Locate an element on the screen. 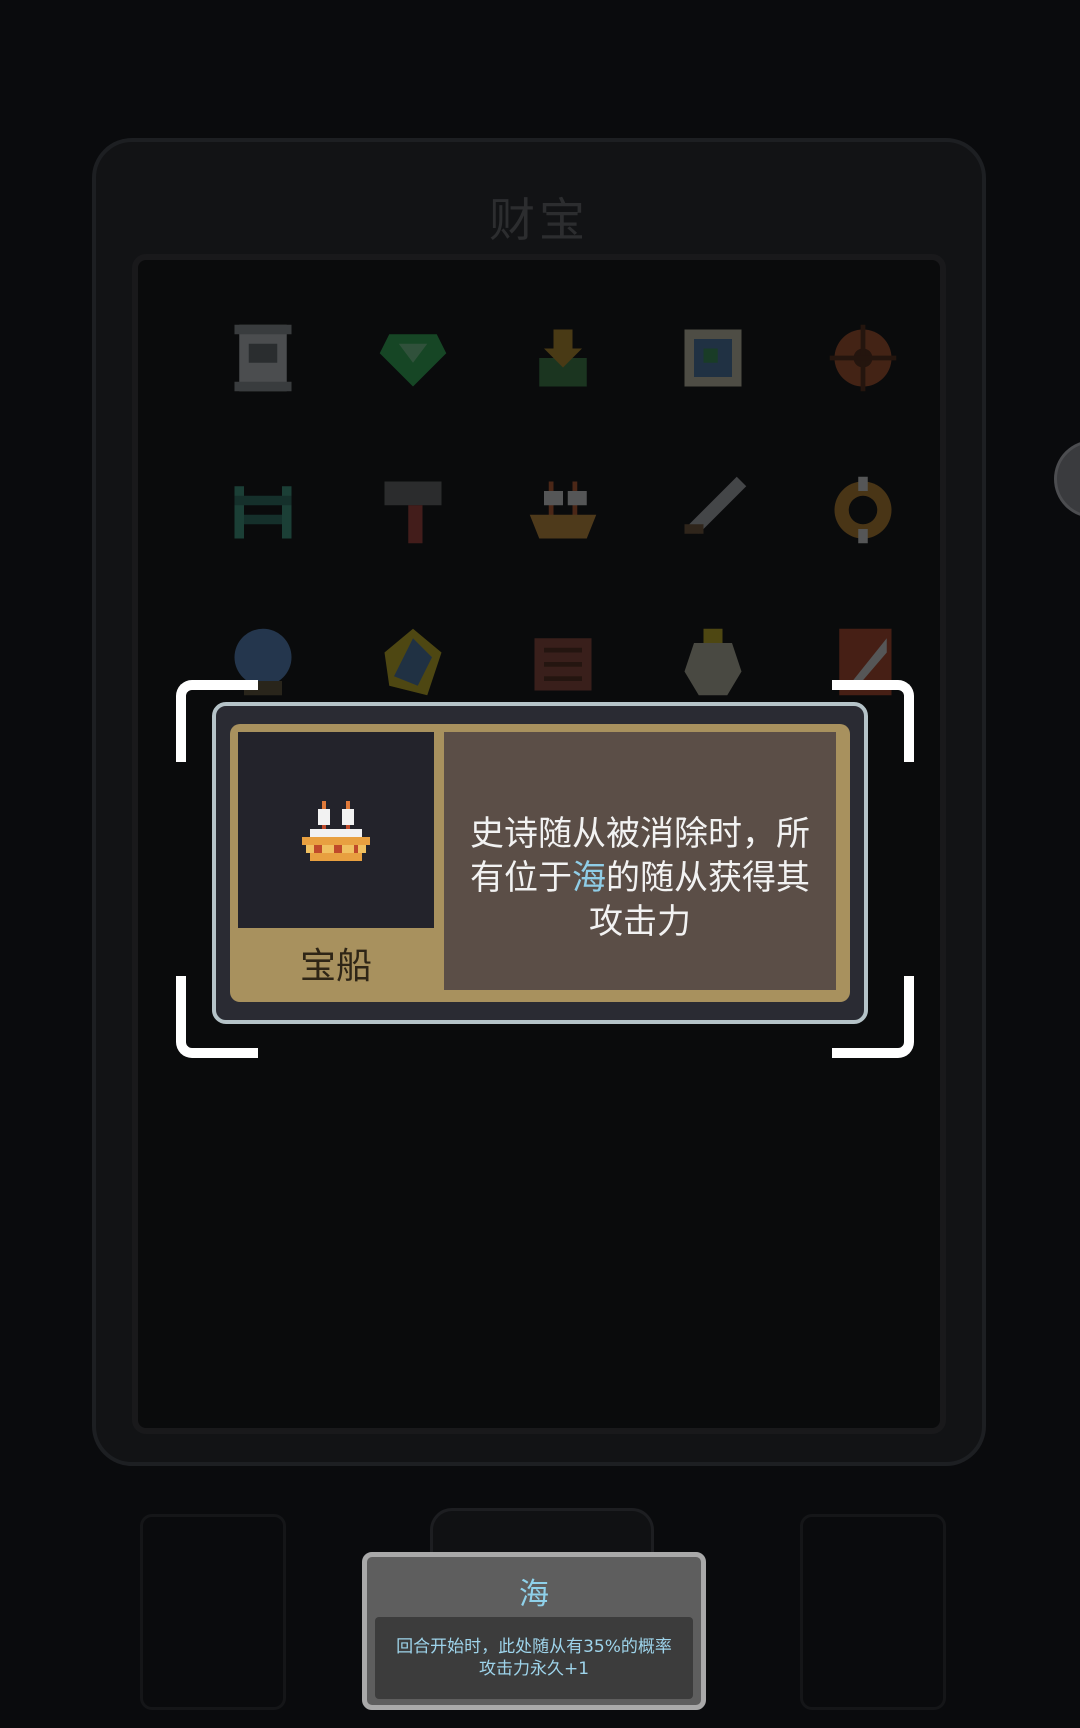 The height and width of the screenshot is (1728, 1080). treasure-map-icon is located at coordinates (713, 358).